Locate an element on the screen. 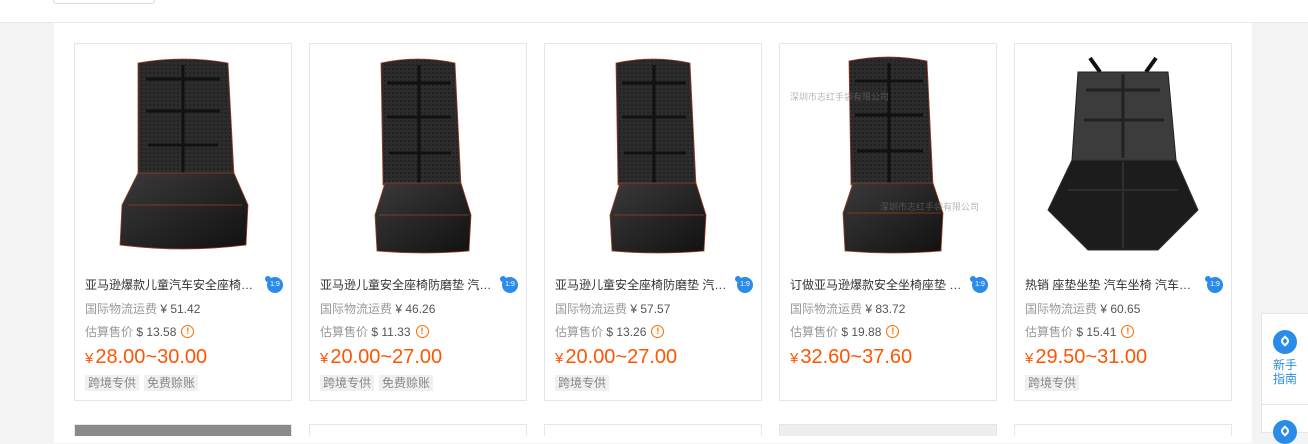 The height and width of the screenshot is (444, 1308). send-icon is located at coordinates (1285, 432).